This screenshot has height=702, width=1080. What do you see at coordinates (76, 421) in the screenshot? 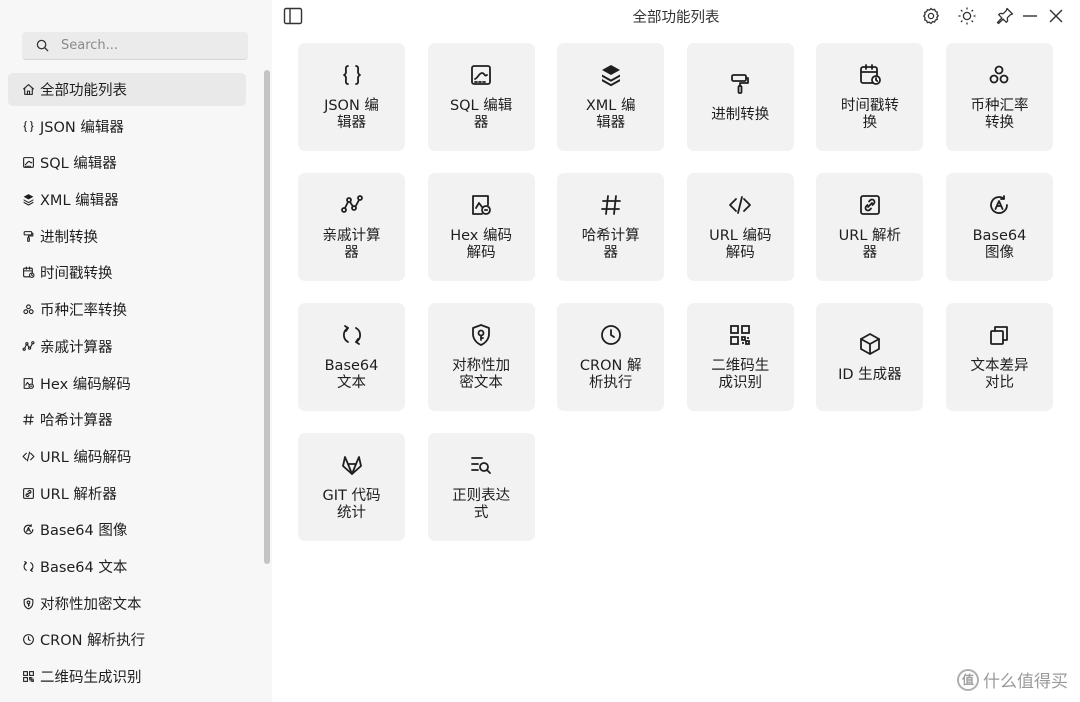
I see `sidebar-item-label: 哈希计算器` at bounding box center [76, 421].